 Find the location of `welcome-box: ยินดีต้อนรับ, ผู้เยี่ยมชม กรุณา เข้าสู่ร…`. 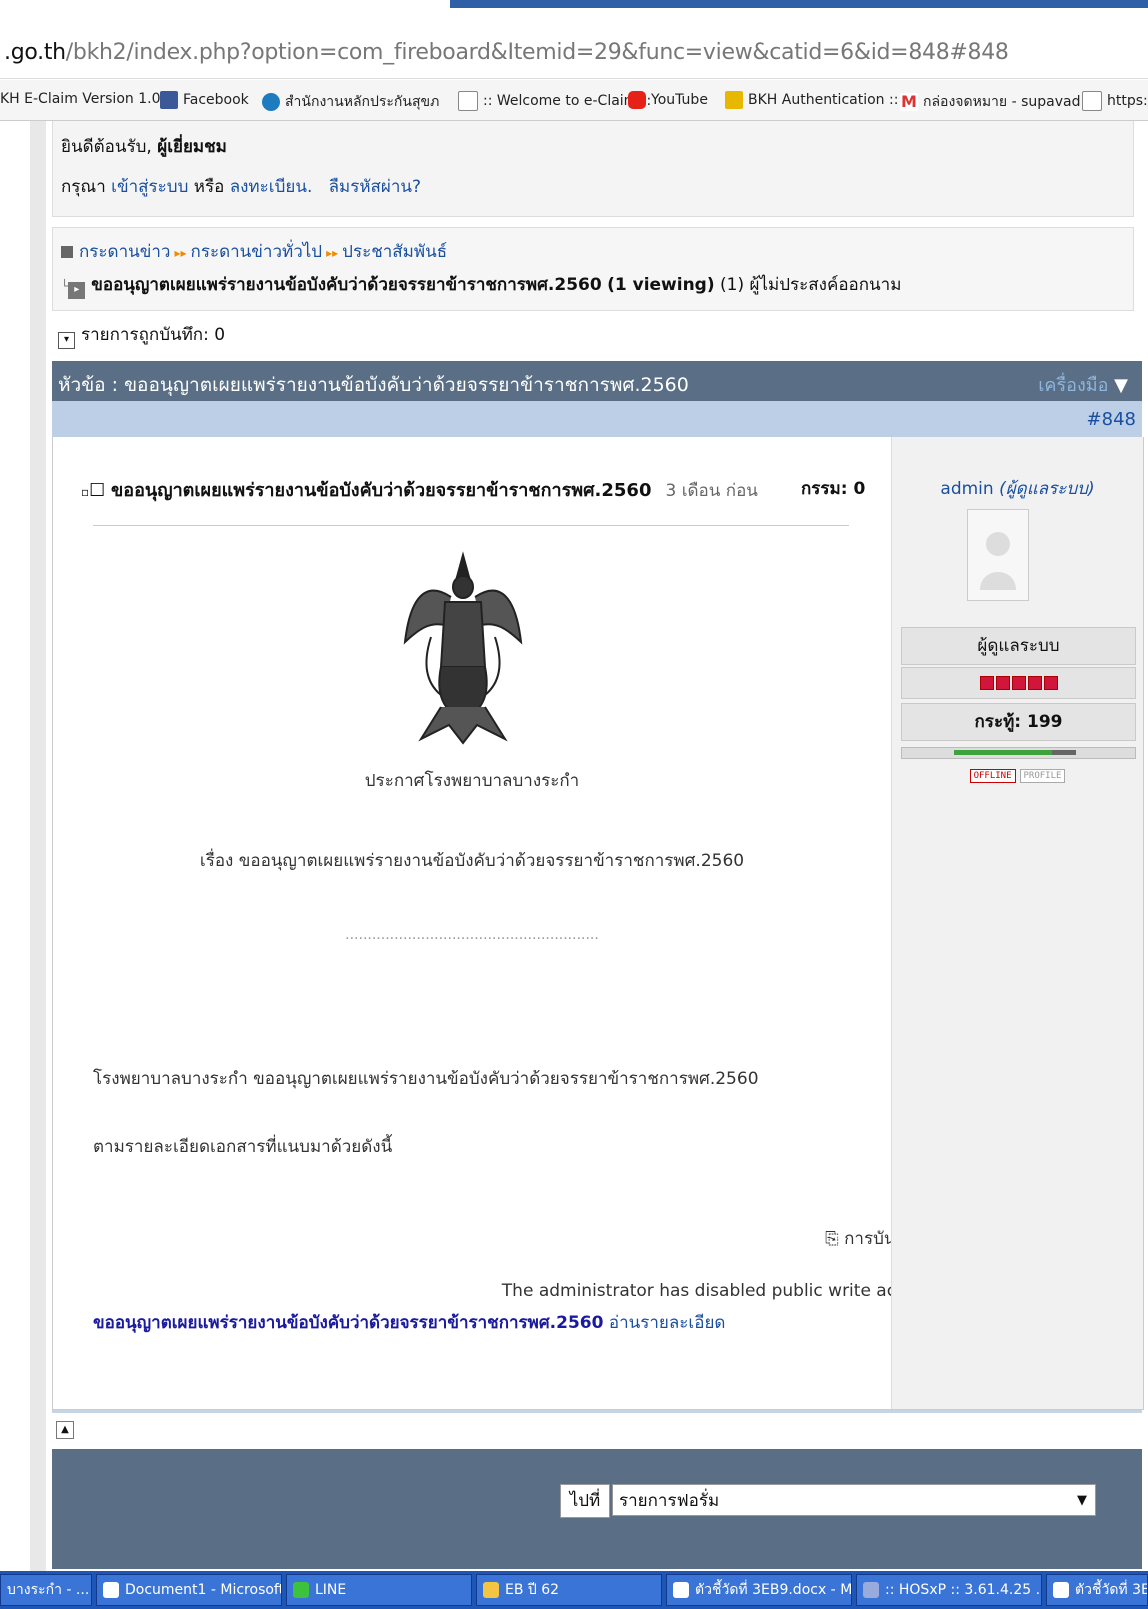

welcome-box: ยินดีต้อนรับ, ผู้เยี่ยมชม กรุณา เข้าสู่ร… is located at coordinates (593, 169).